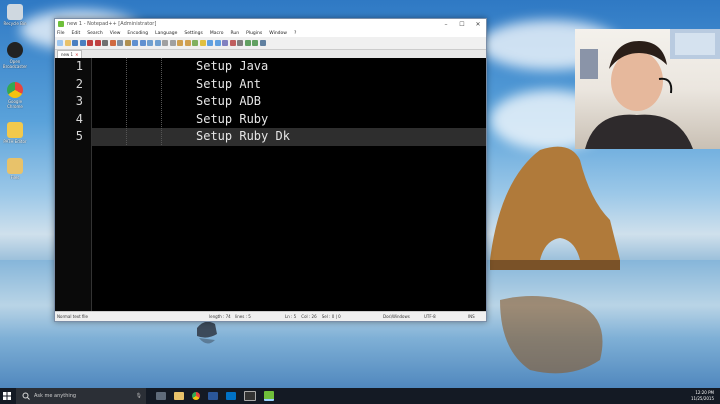 The height and width of the screenshot is (404, 720). I want to click on undo-icon, so click(135, 43).